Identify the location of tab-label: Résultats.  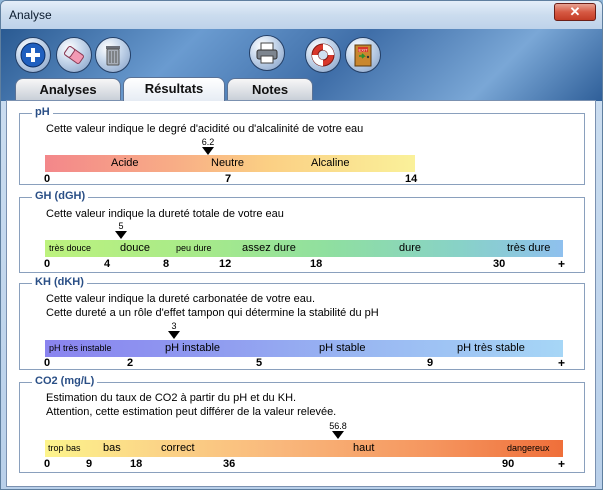
(174, 88).